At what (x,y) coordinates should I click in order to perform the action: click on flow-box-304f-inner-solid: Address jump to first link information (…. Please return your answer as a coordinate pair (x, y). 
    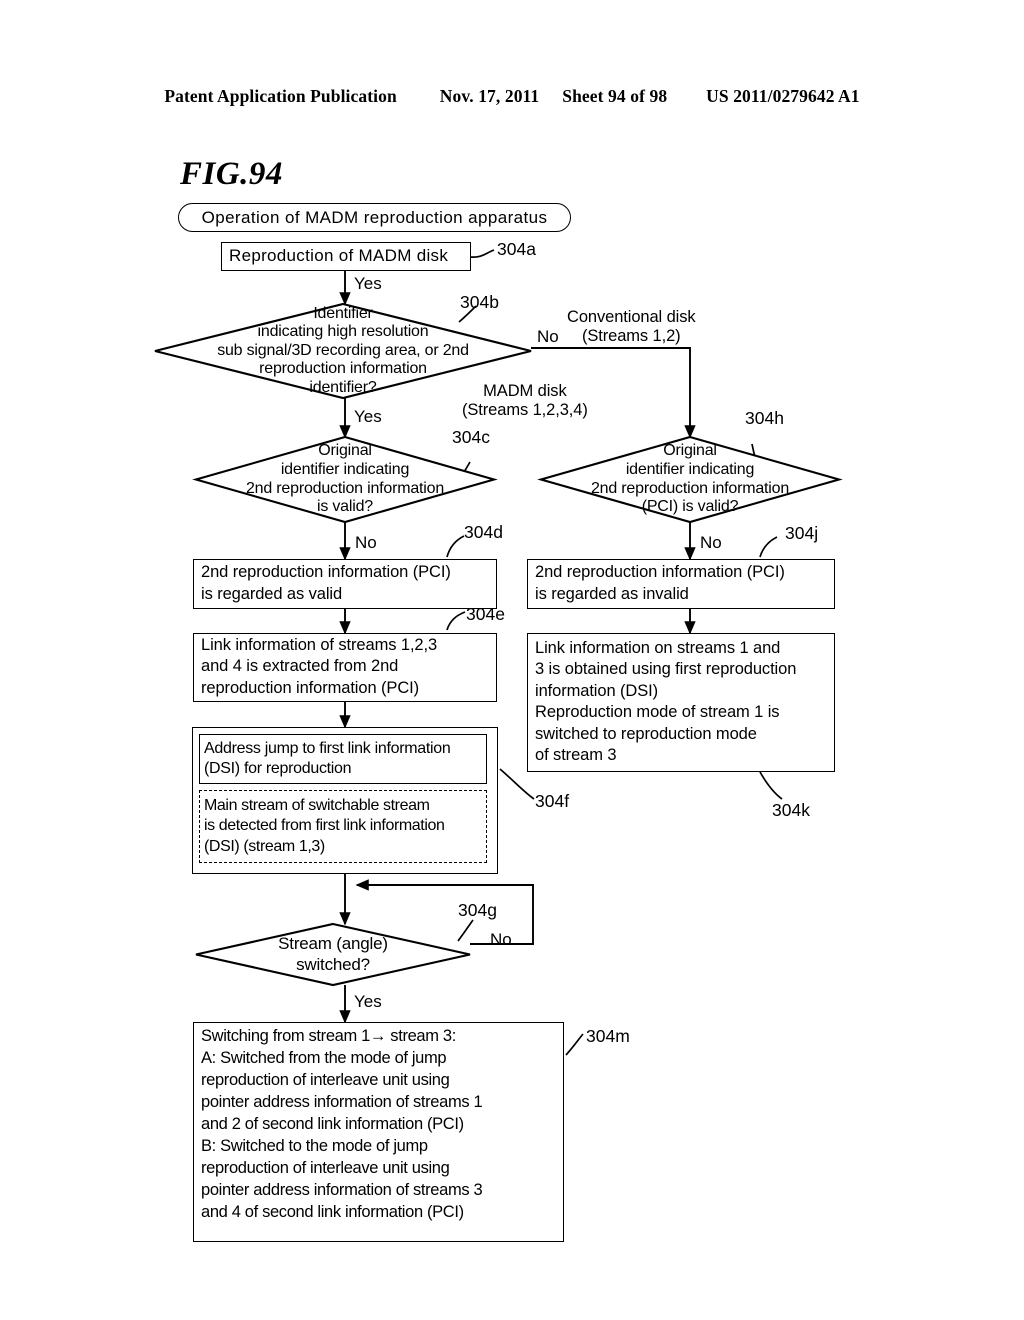
    Looking at the image, I should click on (343, 759).